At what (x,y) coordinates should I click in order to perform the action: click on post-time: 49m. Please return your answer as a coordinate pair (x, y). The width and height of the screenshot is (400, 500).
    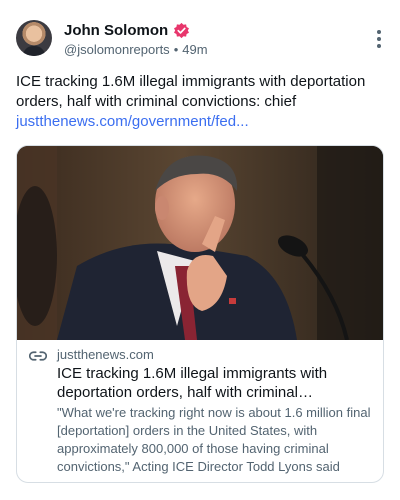
    Looking at the image, I should click on (194, 49).